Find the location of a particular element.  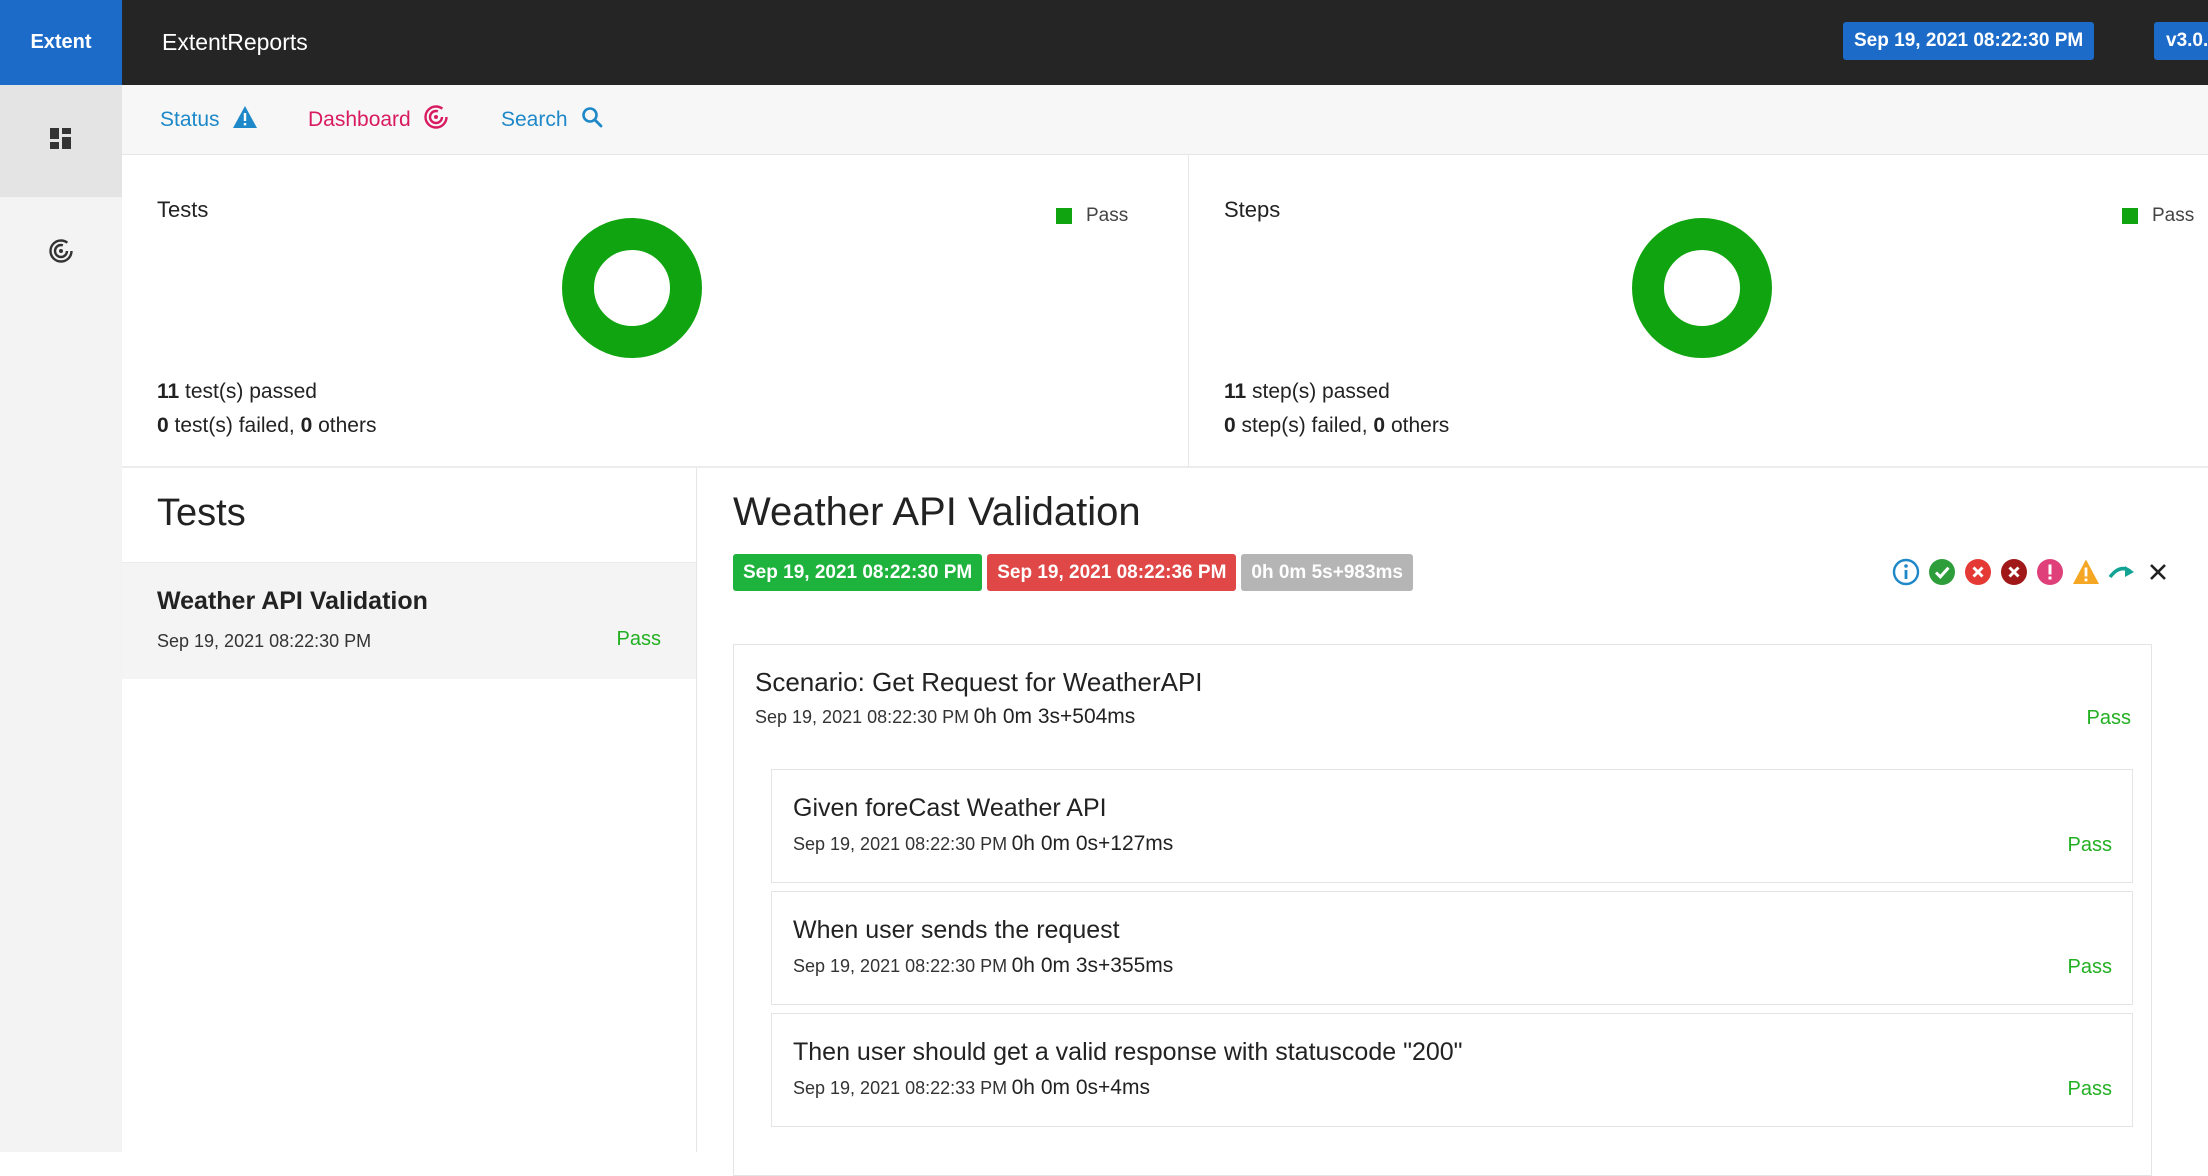

scenario-duration: 0h 0m 3s+504ms is located at coordinates (1054, 716).